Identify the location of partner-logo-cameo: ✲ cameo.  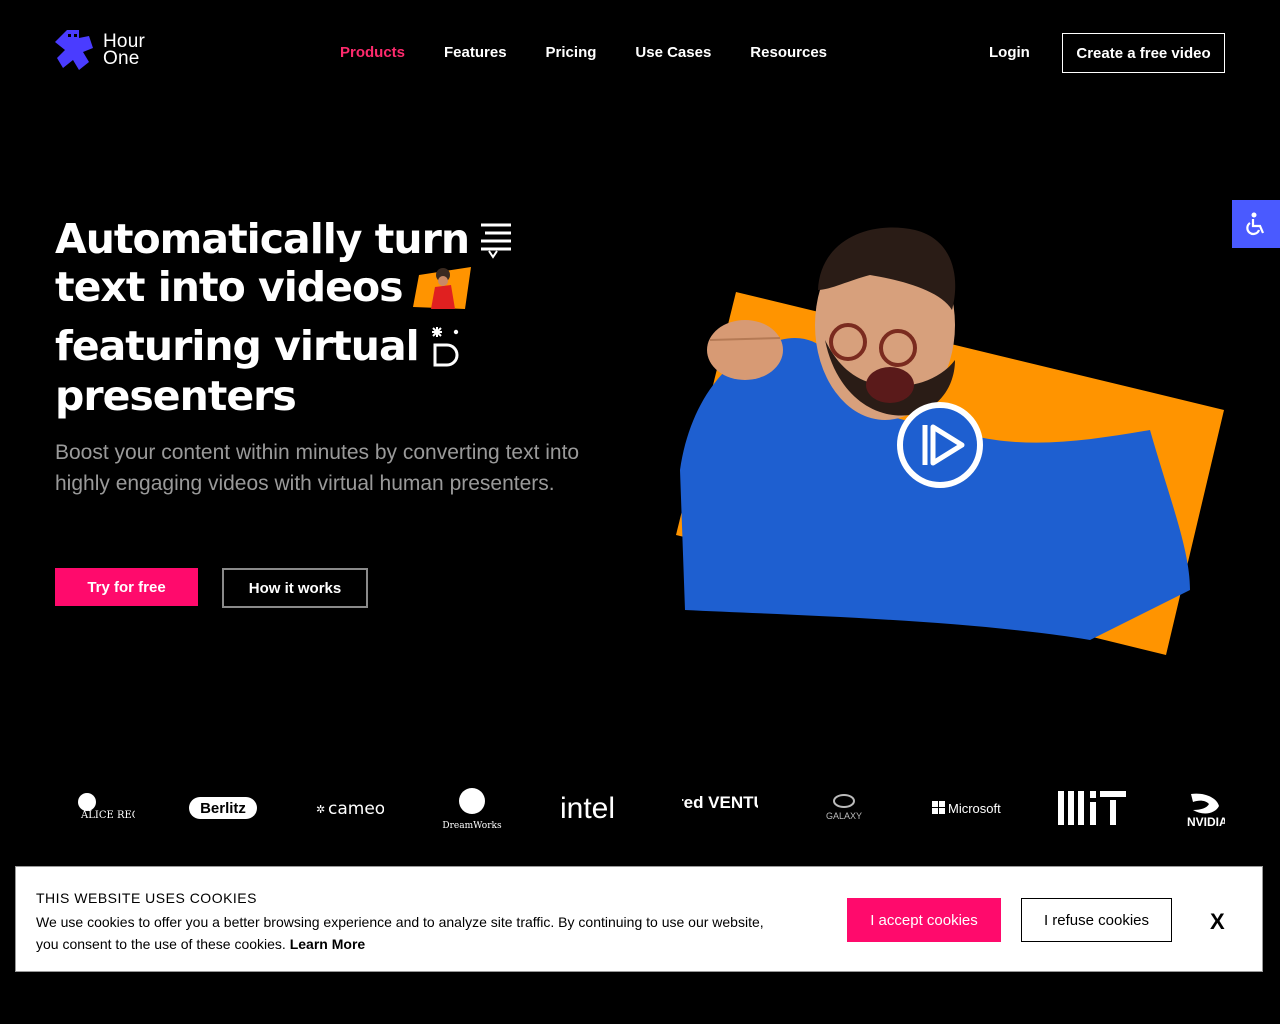
(348, 808).